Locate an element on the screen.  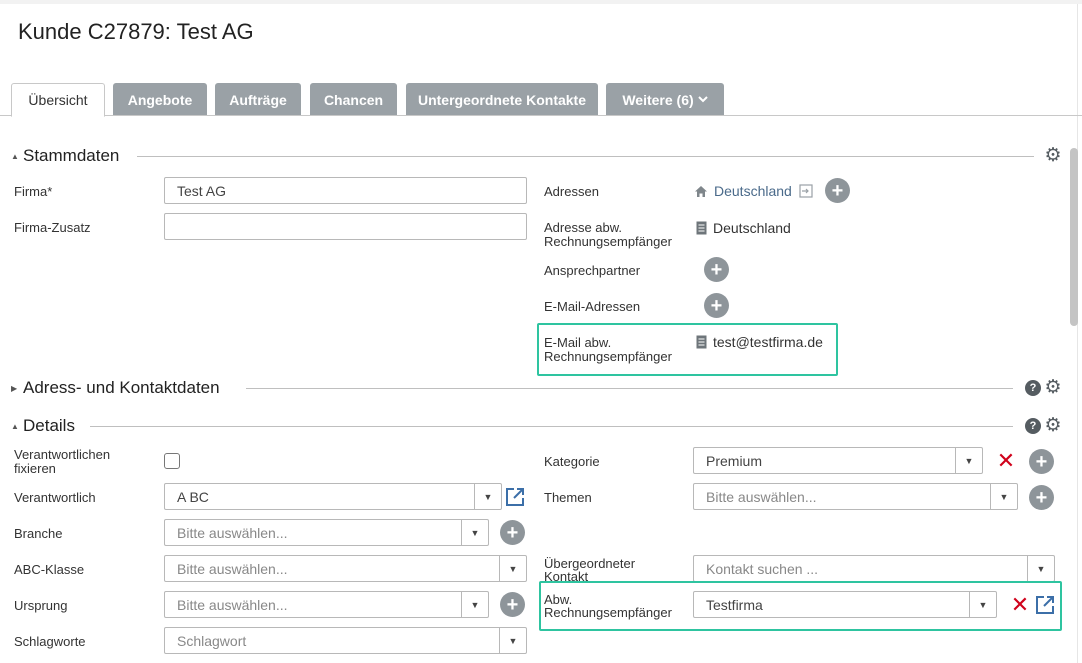
abc-klasse-select: Bitte auswählen... ▼ is located at coordinates (345, 568).